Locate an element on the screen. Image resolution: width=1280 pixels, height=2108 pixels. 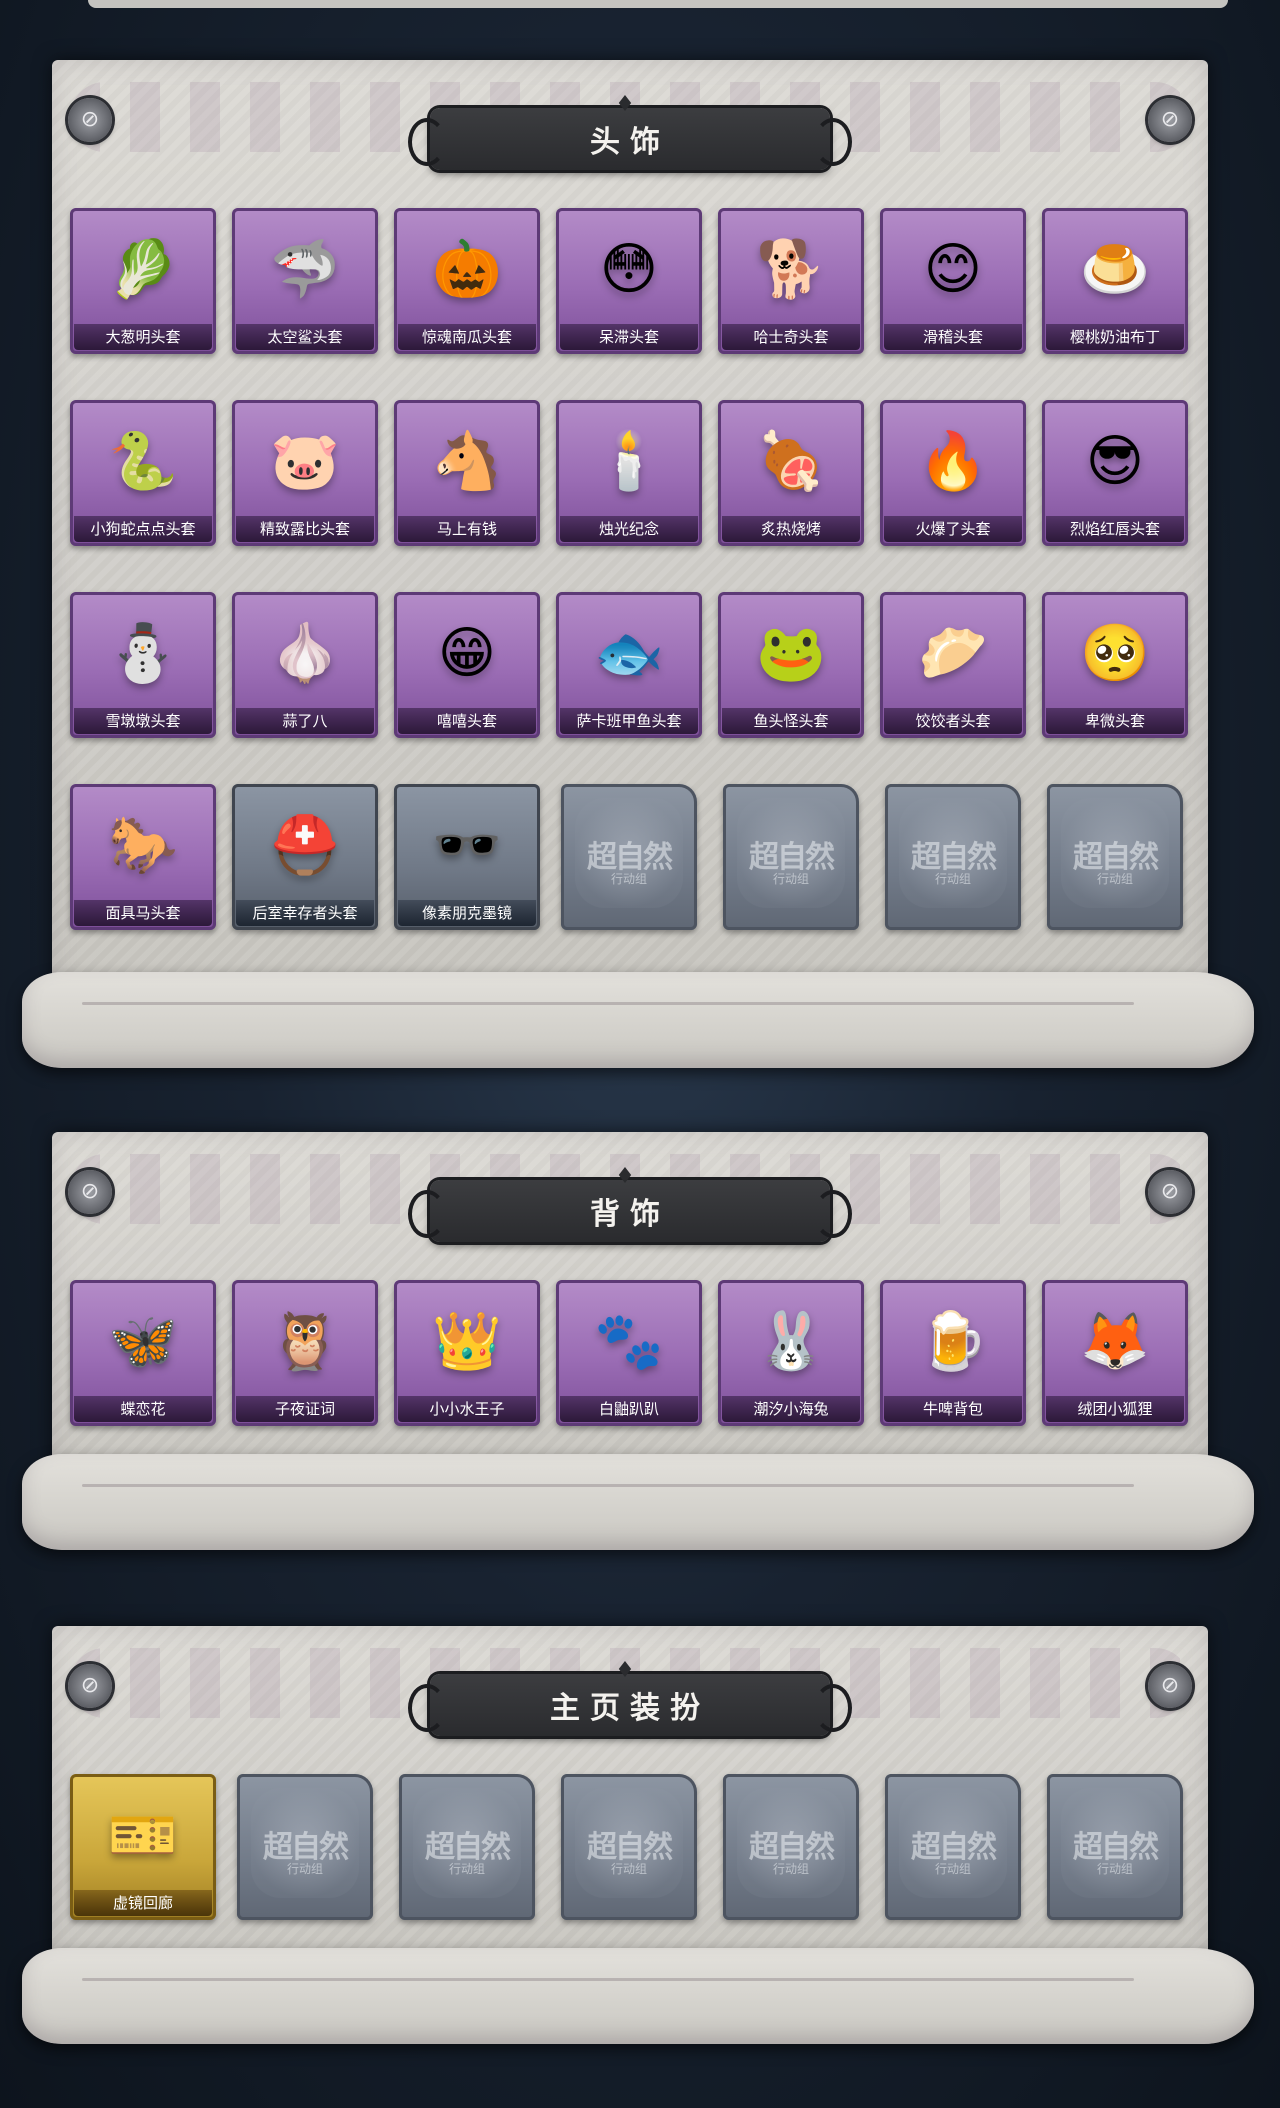
item-label: 子夜证词 is located at coordinates (305, 1409).